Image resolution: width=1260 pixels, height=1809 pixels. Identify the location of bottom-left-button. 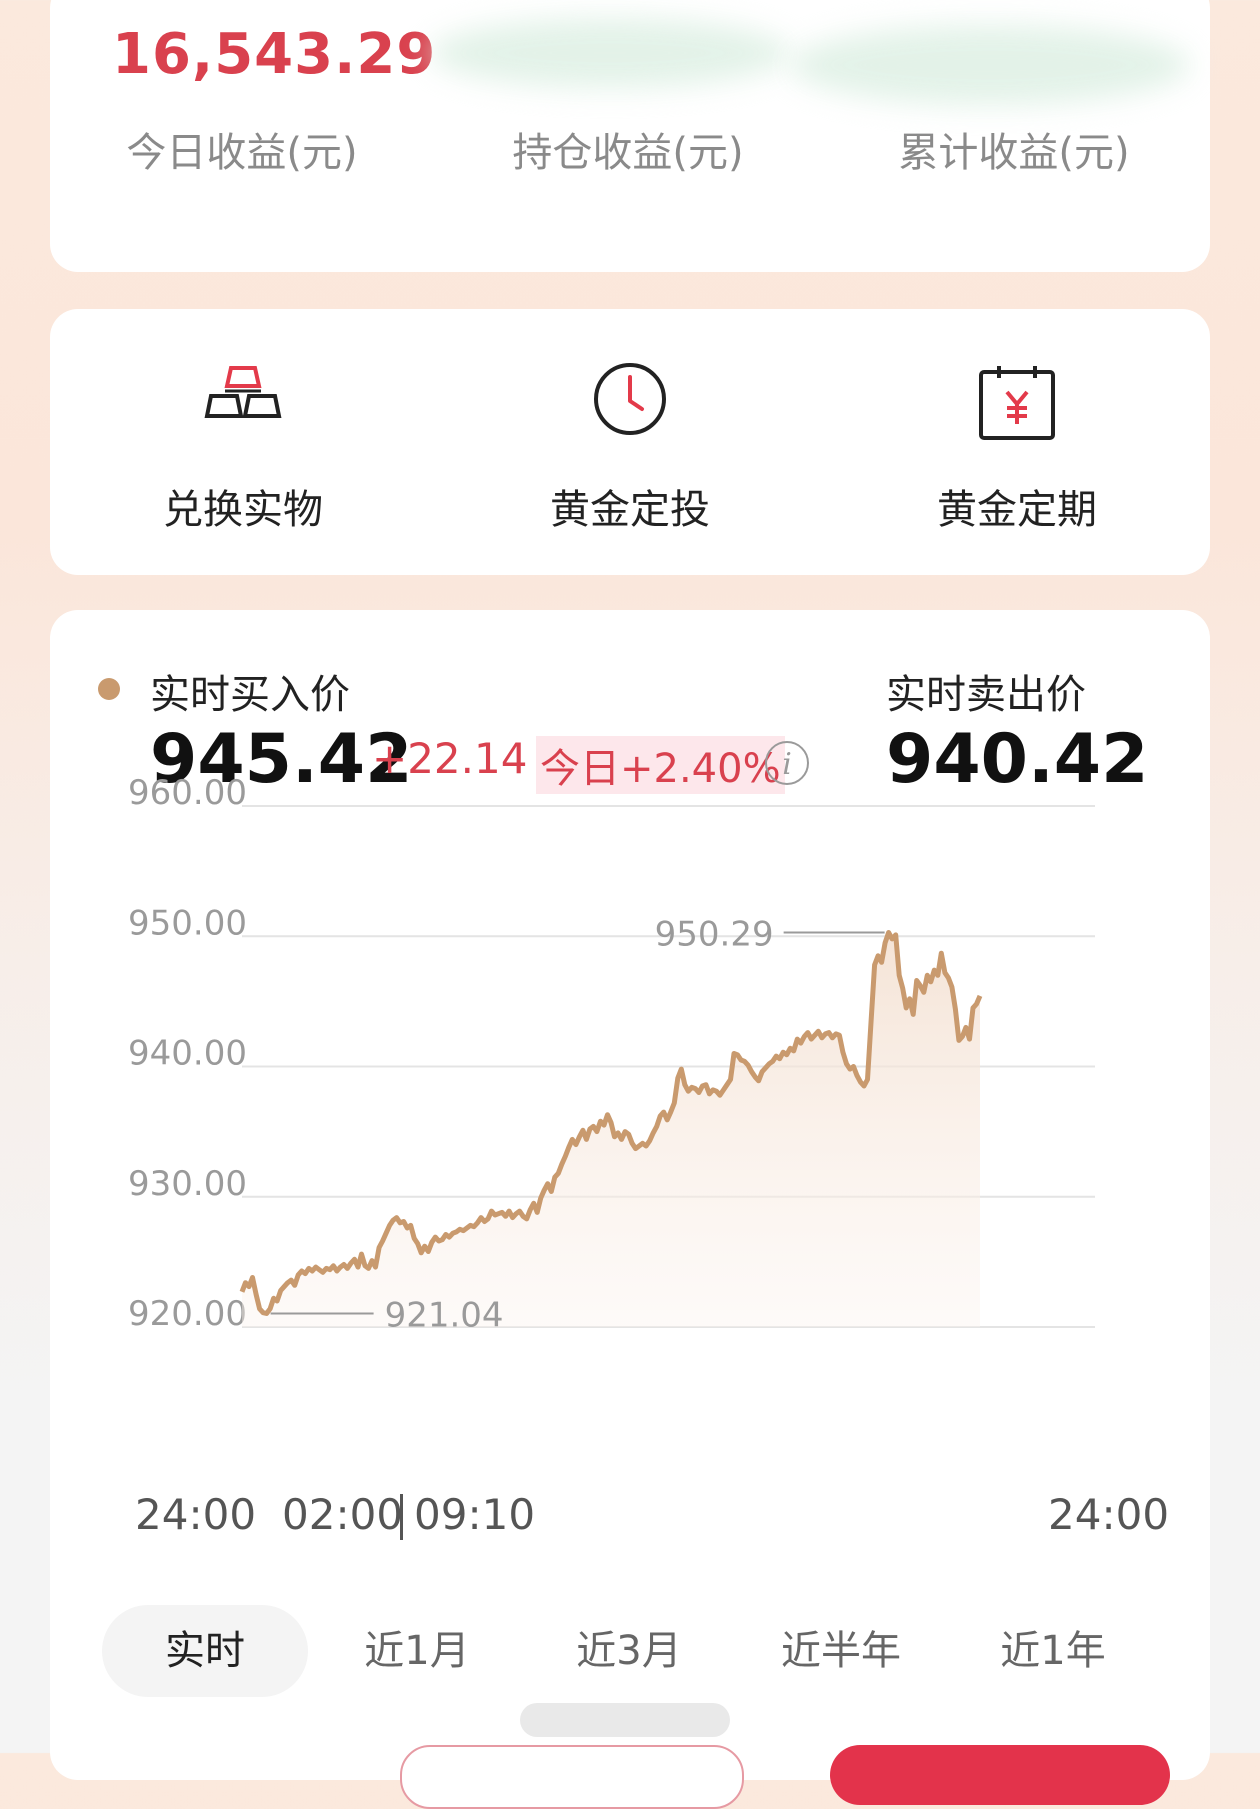
(572, 1777).